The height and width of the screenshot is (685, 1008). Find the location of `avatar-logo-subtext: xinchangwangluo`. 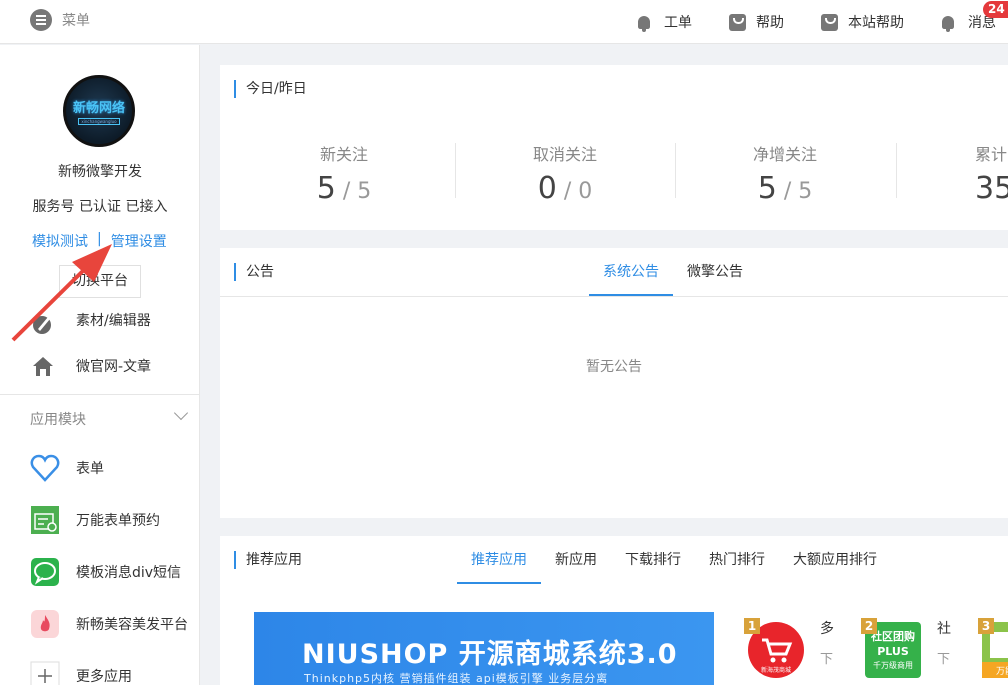

avatar-logo-subtext: xinchangwangluo is located at coordinates (99, 121).